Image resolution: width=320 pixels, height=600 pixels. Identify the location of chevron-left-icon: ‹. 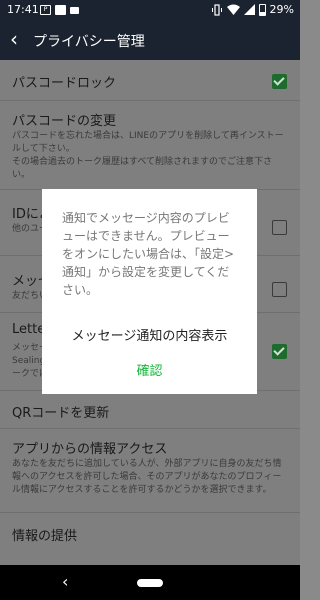
(14, 39).